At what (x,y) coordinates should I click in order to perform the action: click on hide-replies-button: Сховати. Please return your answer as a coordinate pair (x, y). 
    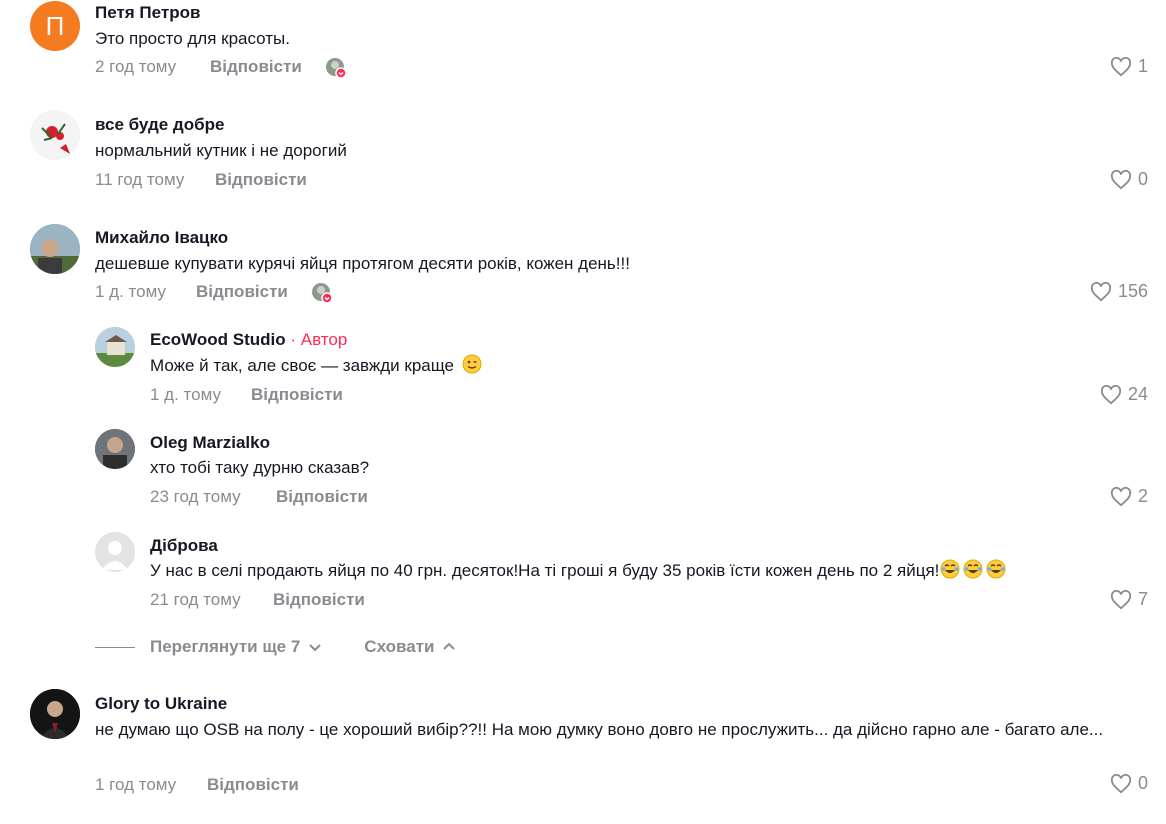
    Looking at the image, I should click on (410, 647).